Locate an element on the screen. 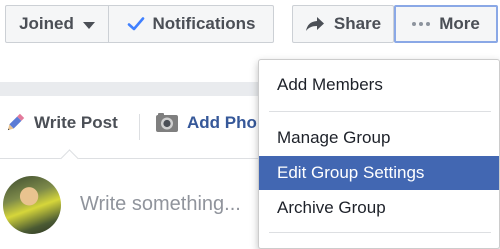 The height and width of the screenshot is (249, 500). menu-item-archive-group: Archive Group is located at coordinates (379, 208).